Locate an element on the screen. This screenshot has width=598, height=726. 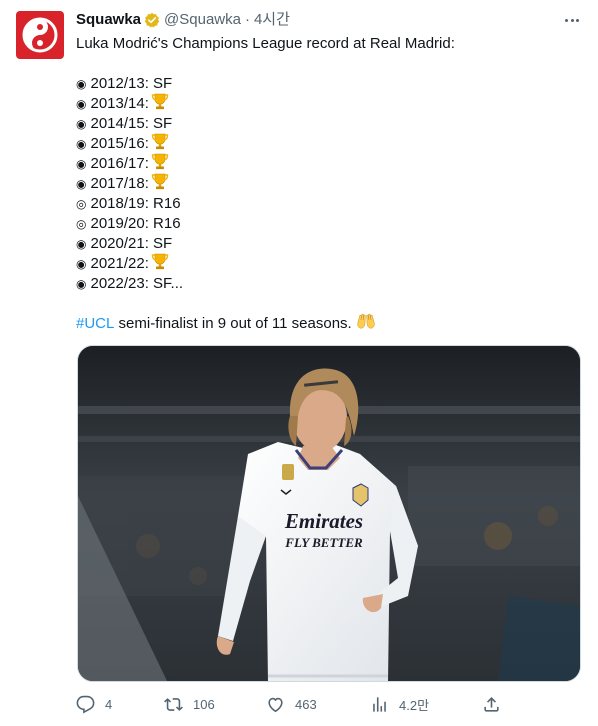
record-line: ◉ 2014/15: SF is located at coordinates (329, 124).